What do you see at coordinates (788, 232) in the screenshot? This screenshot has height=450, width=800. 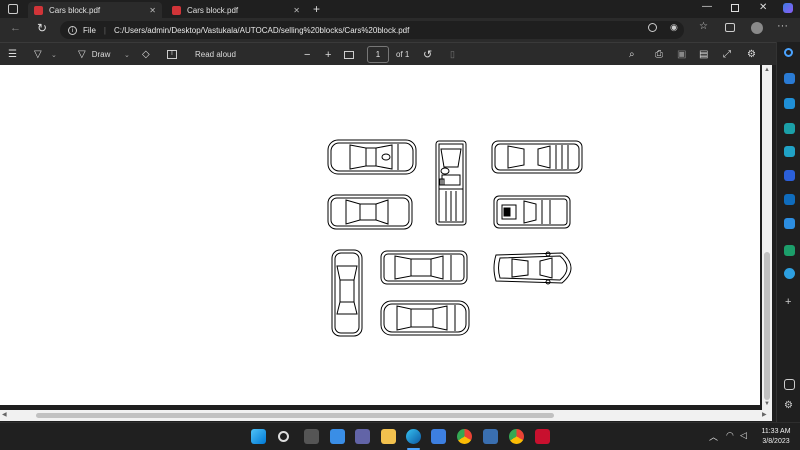 I see `edge-sidebar: + ⚙` at bounding box center [788, 232].